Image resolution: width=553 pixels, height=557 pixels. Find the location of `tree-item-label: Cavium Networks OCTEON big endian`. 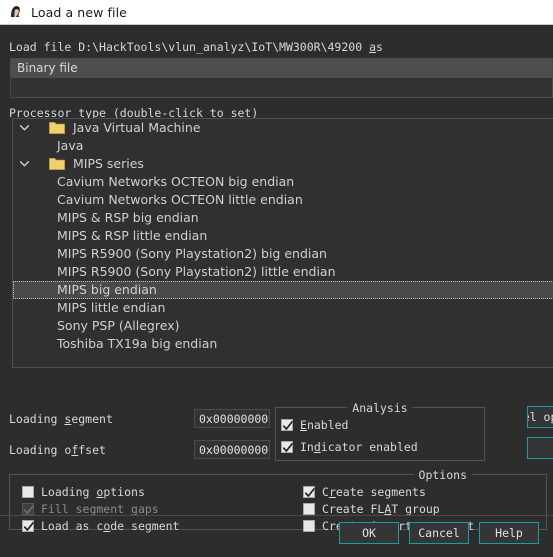

tree-item-label: Cavium Networks OCTEON big endian is located at coordinates (176, 181).